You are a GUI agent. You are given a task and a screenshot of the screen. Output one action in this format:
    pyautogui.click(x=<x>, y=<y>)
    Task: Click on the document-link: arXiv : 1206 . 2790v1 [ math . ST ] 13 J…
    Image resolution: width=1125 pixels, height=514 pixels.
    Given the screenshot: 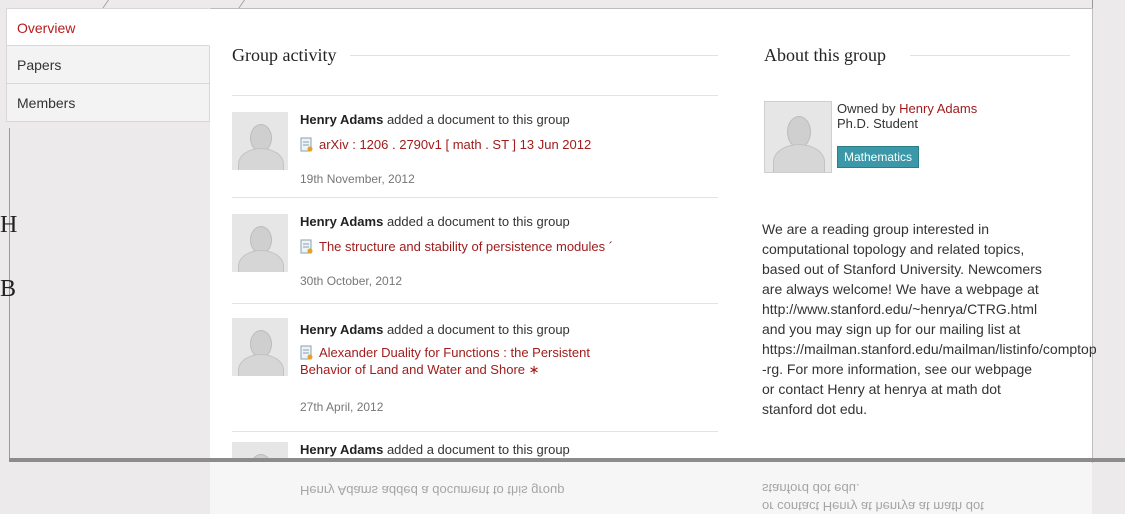 What is the action you would take?
    pyautogui.click(x=445, y=144)
    